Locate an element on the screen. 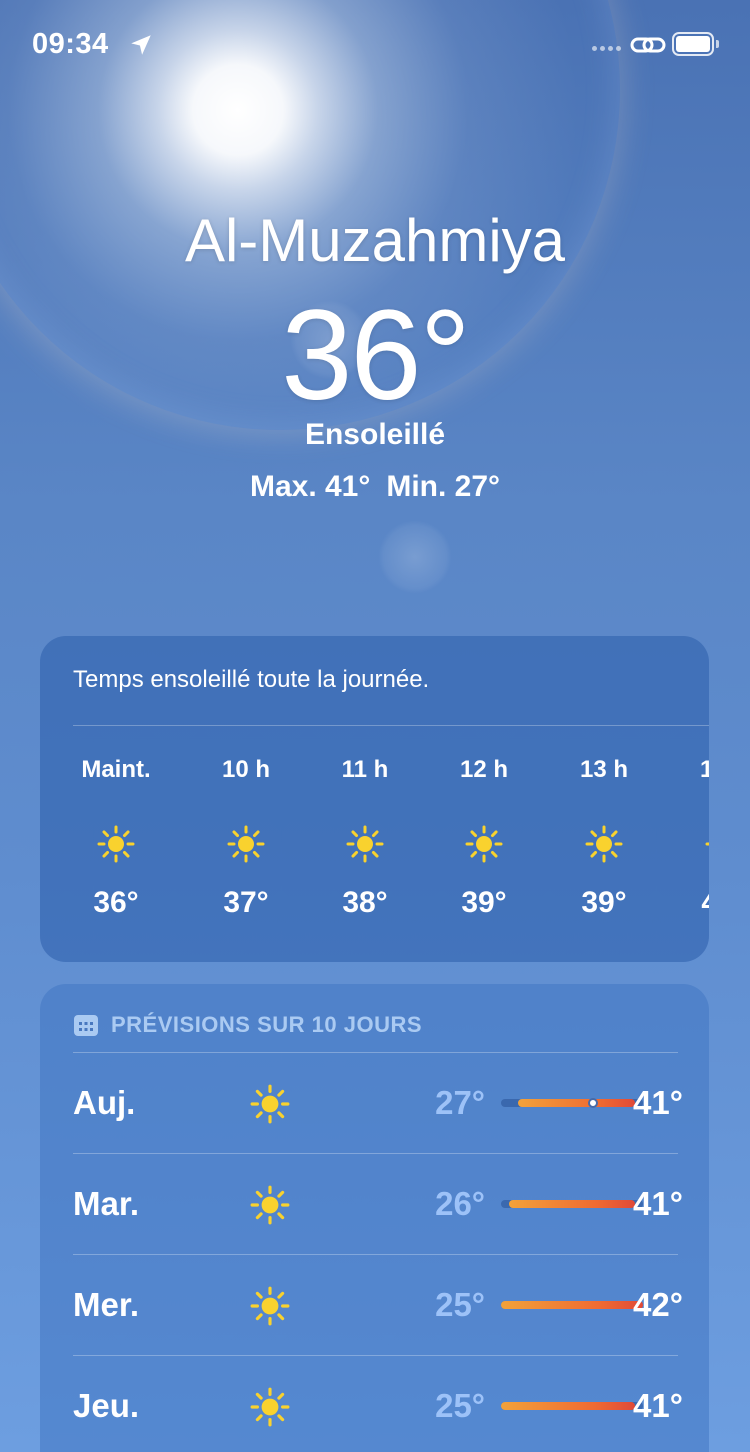  current-temperature: 36° is located at coordinates (376, 355).